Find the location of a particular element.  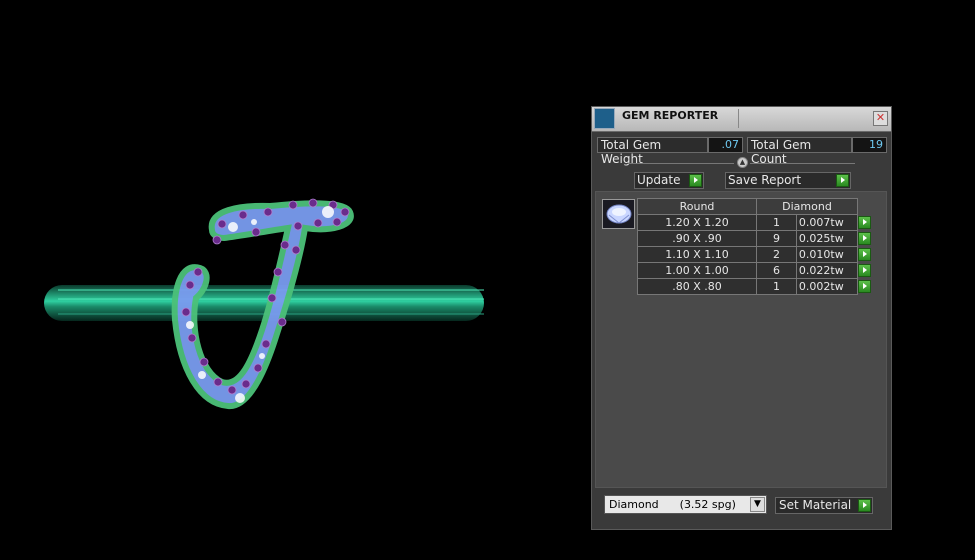

gem-report-icon is located at coordinates (604, 118).